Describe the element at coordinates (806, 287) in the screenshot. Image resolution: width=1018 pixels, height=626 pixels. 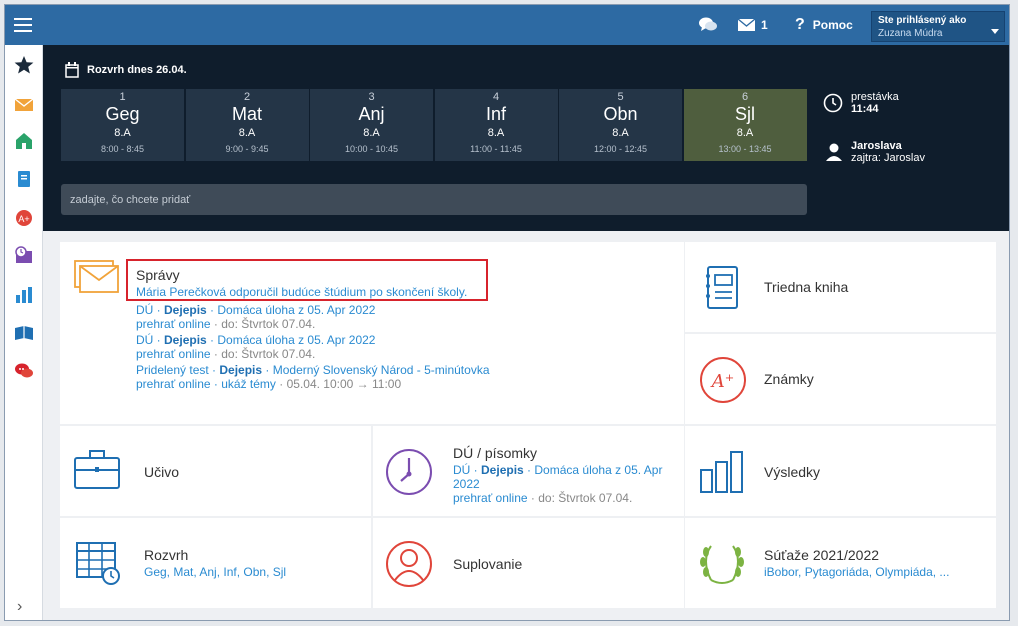
I see `class-book-label: Triedna kniha` at that location.